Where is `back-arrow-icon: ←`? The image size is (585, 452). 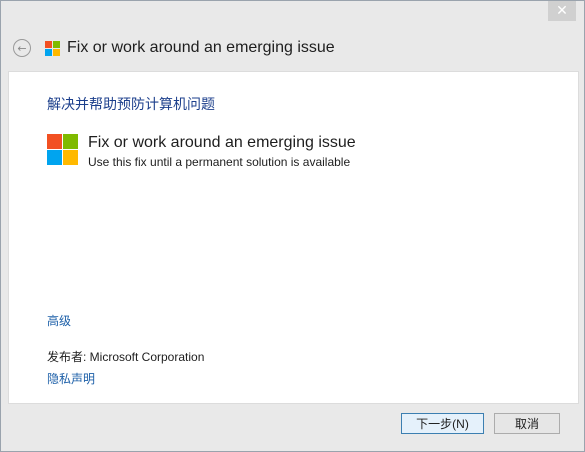 back-arrow-icon: ← is located at coordinates (22, 48).